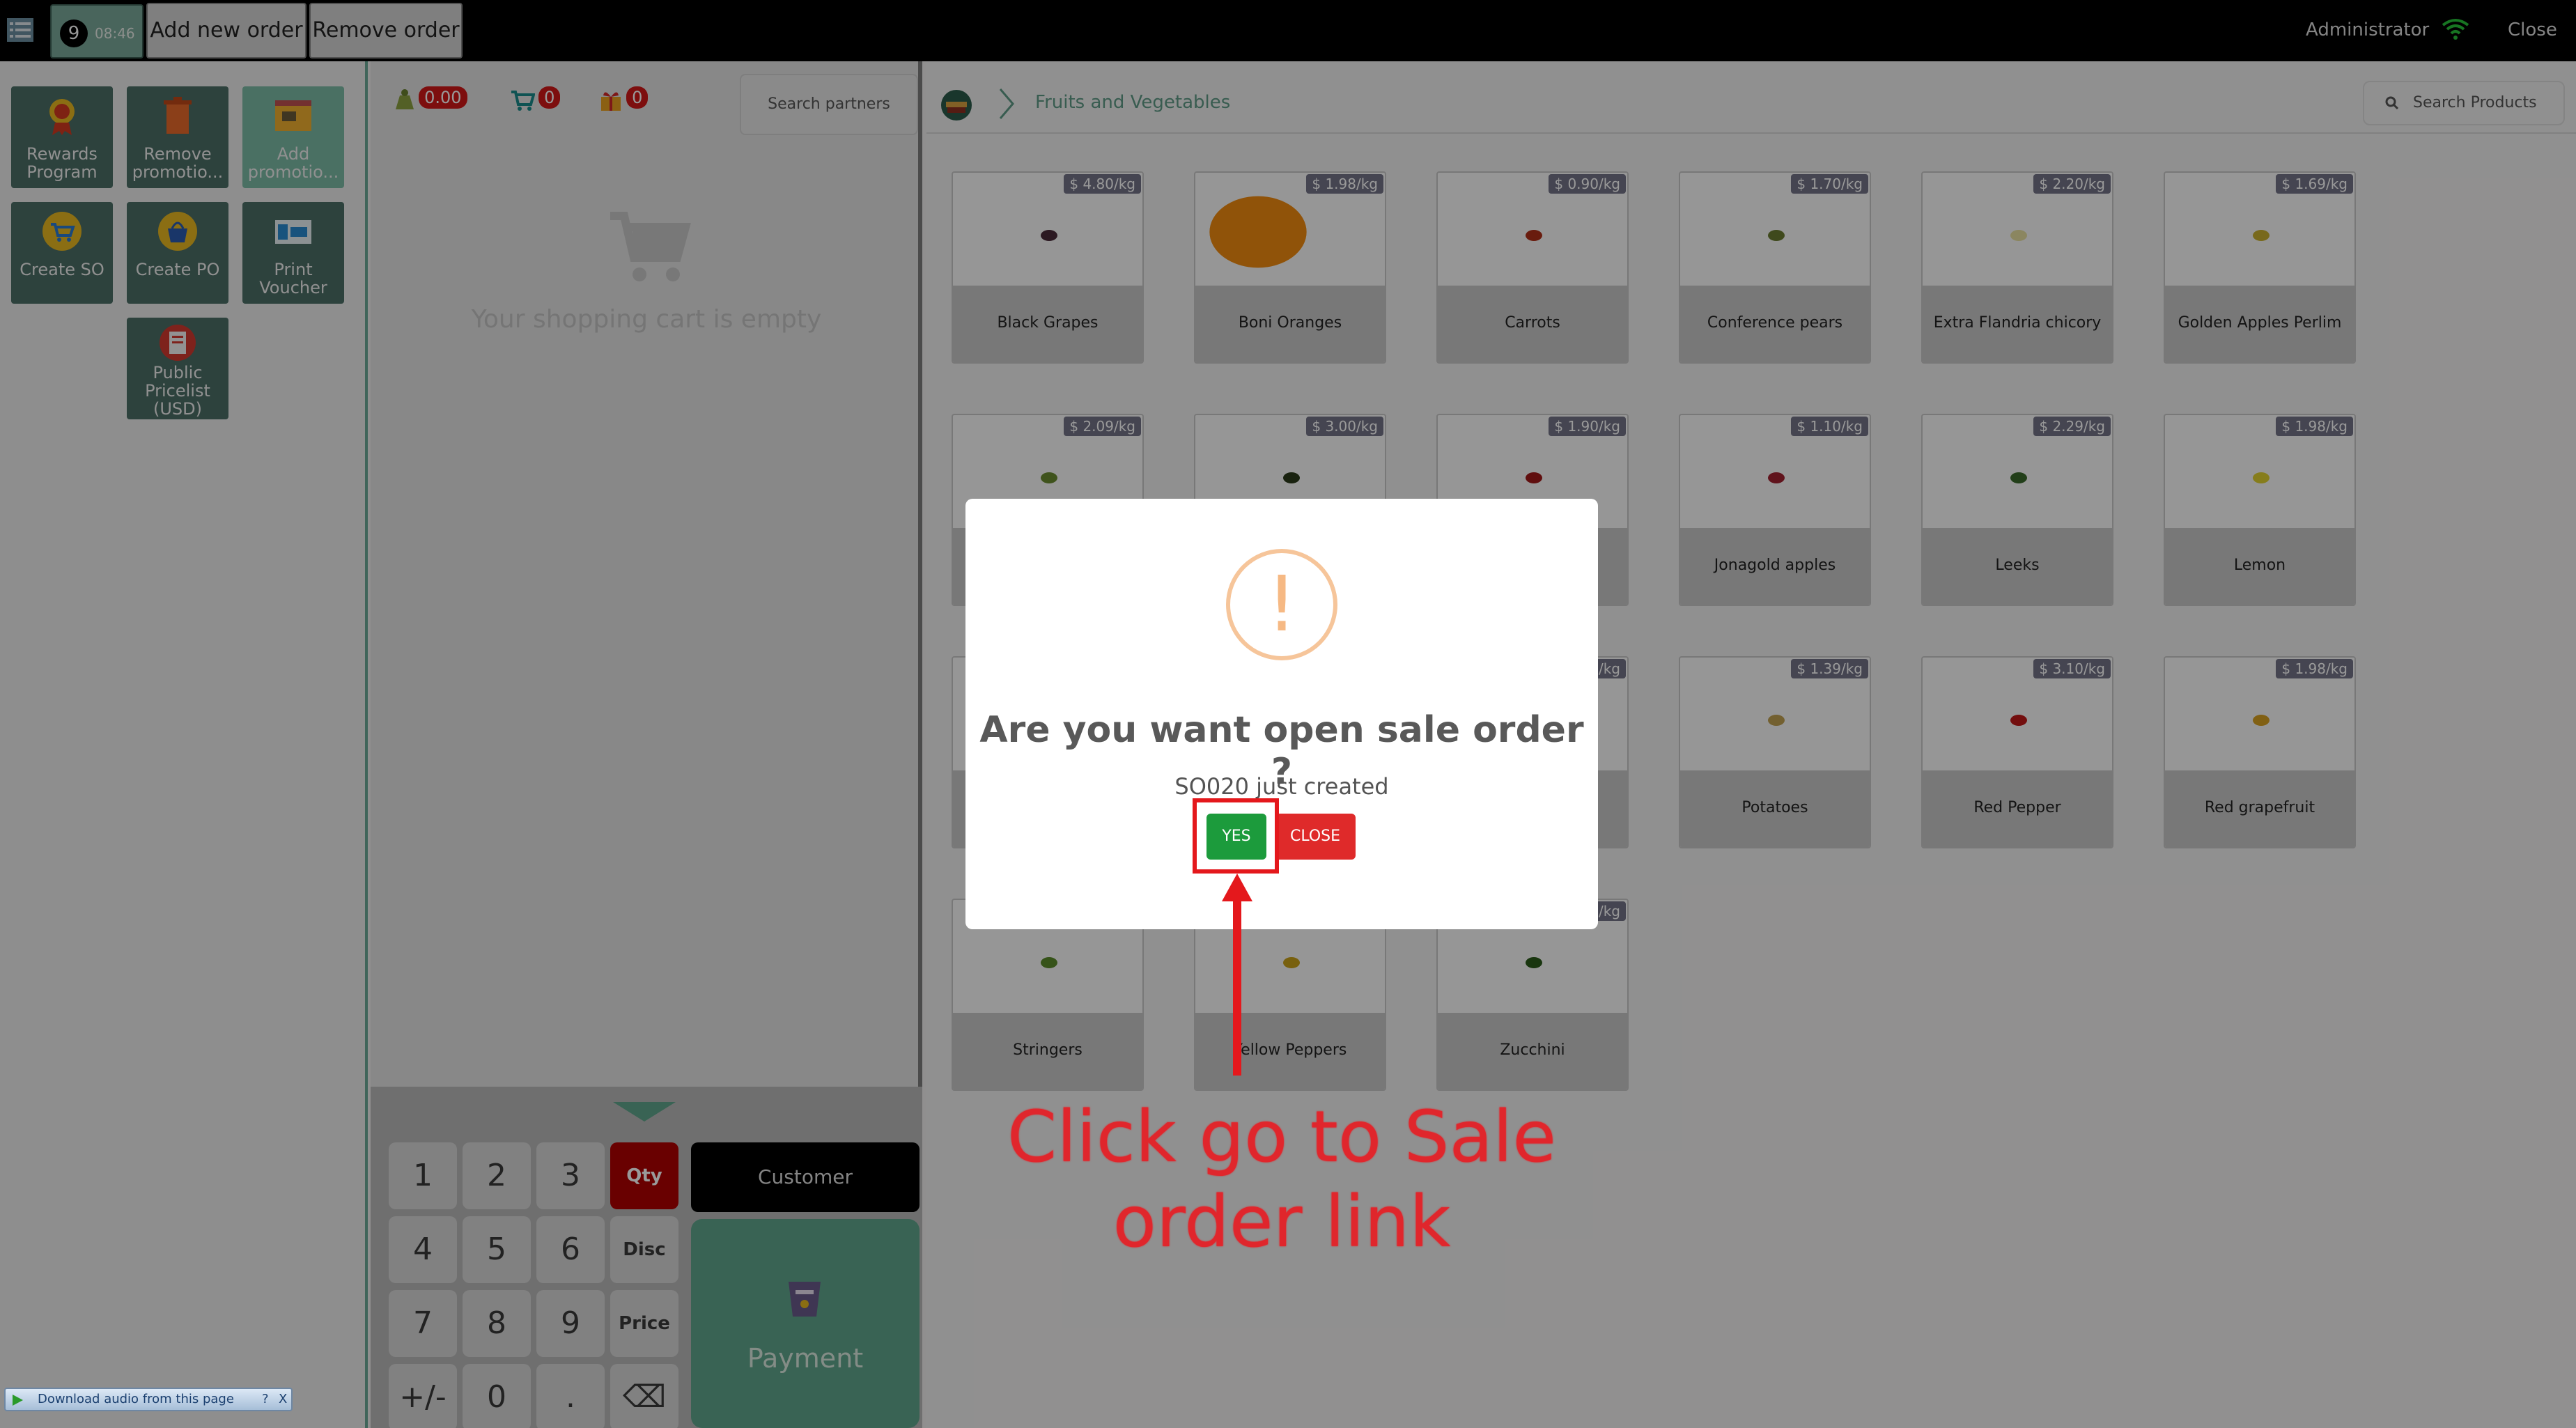 This screenshot has height=1428, width=2576. I want to click on arrow-up-icon, so click(1237, 975).